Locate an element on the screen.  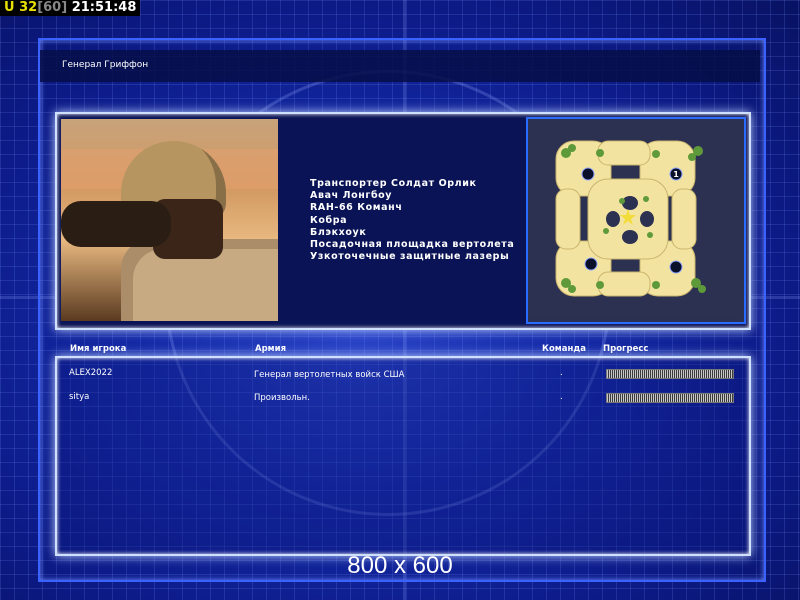
unit-item: Кобра is located at coordinates (329, 220).